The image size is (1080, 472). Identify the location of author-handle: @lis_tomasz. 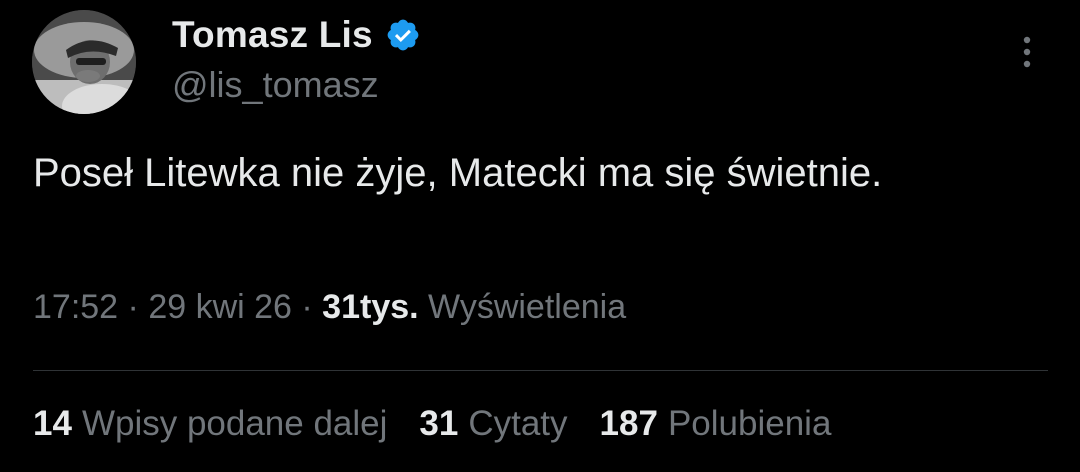
(275, 85).